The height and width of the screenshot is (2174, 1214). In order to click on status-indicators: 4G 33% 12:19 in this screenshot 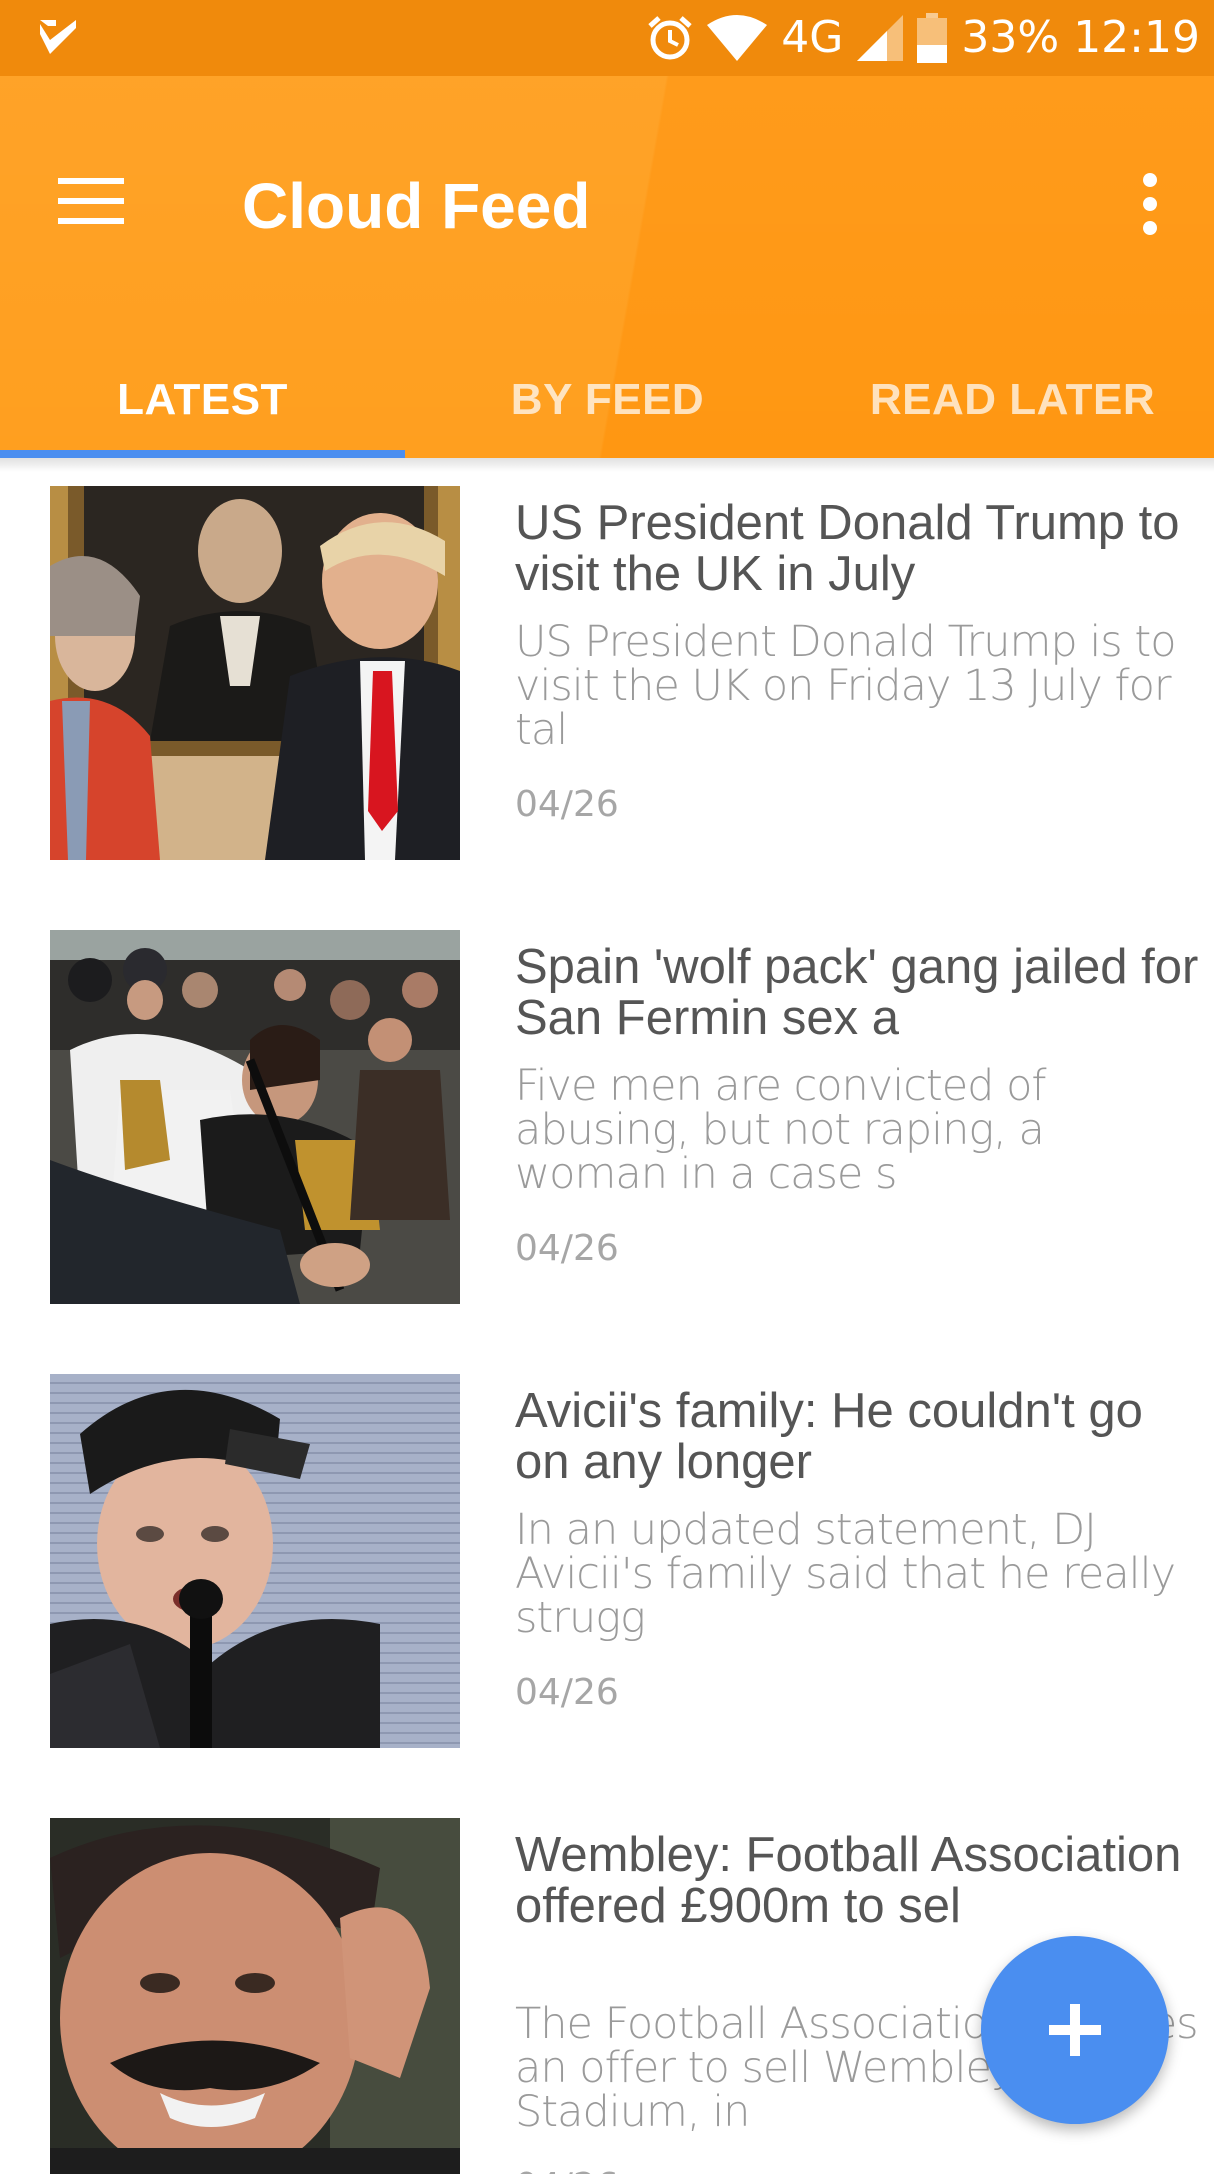, I will do `click(923, 38)`.